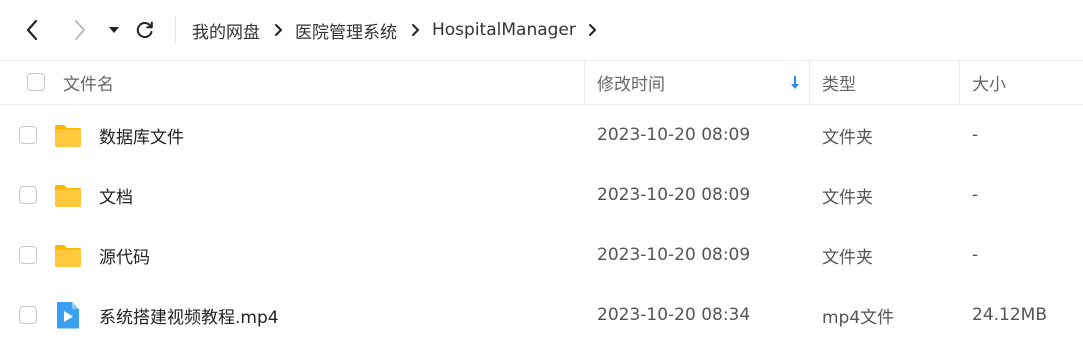  What do you see at coordinates (68, 315) in the screenshot?
I see `video-file-icon` at bounding box center [68, 315].